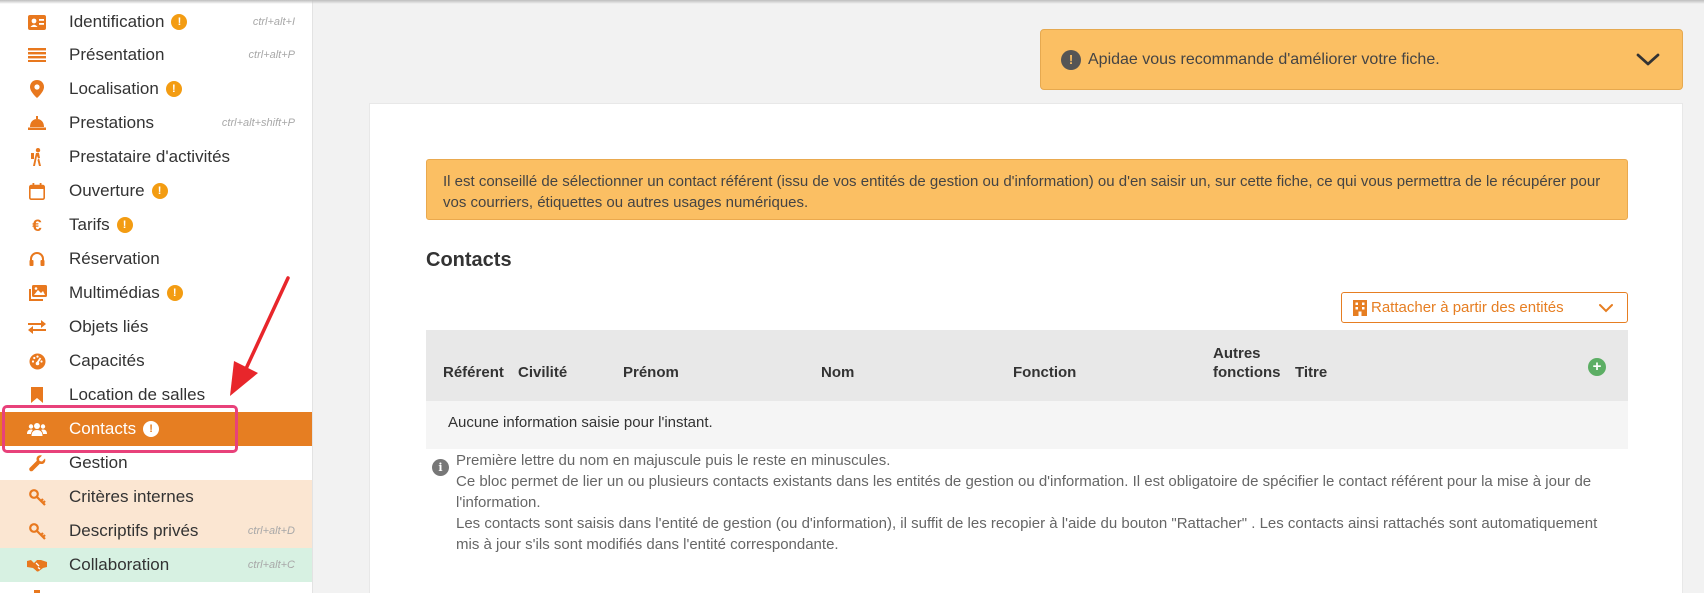  Describe the element at coordinates (37, 89) in the screenshot. I see `map-pin-icon` at that location.